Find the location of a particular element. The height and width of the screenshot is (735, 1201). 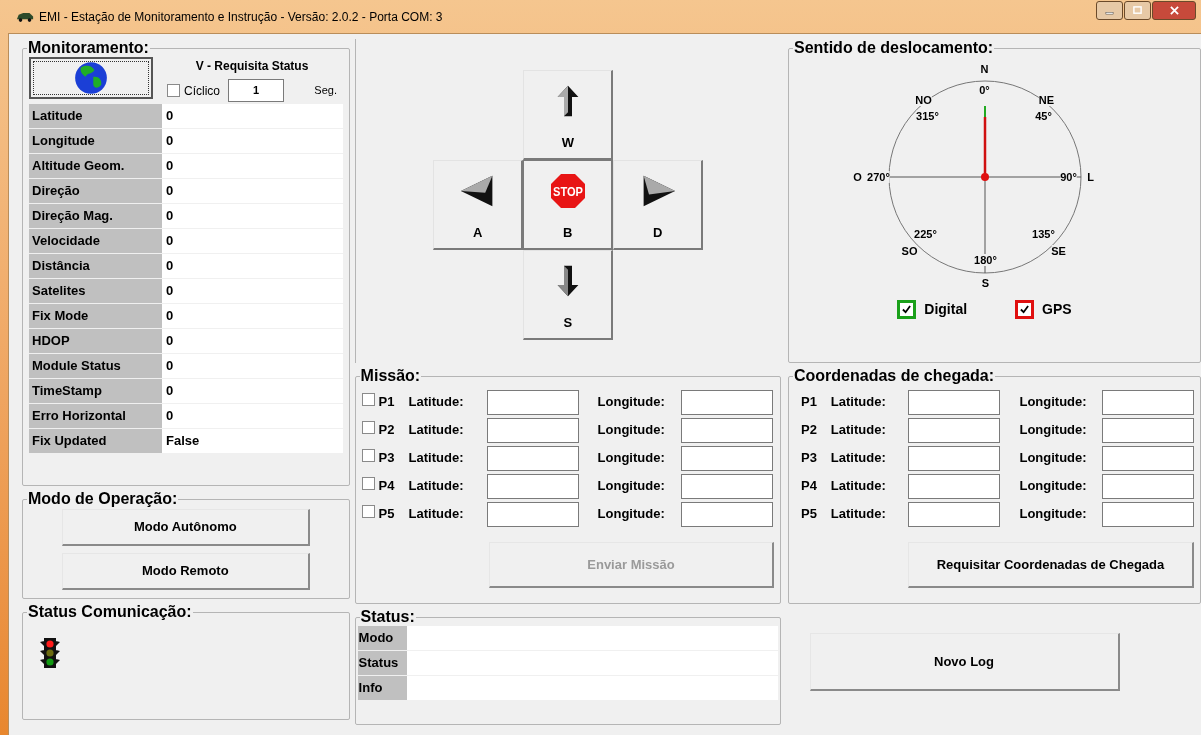

field-label: Altitude Geom. is located at coordinates (95, 166).